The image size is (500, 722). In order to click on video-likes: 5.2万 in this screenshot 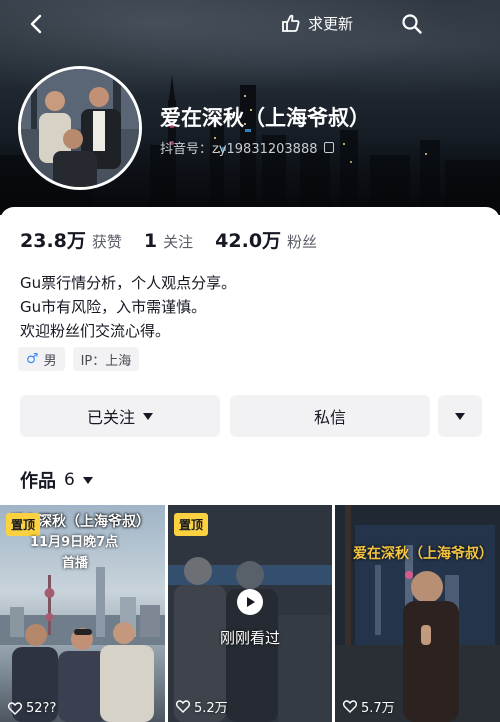, I will do `click(202, 706)`.